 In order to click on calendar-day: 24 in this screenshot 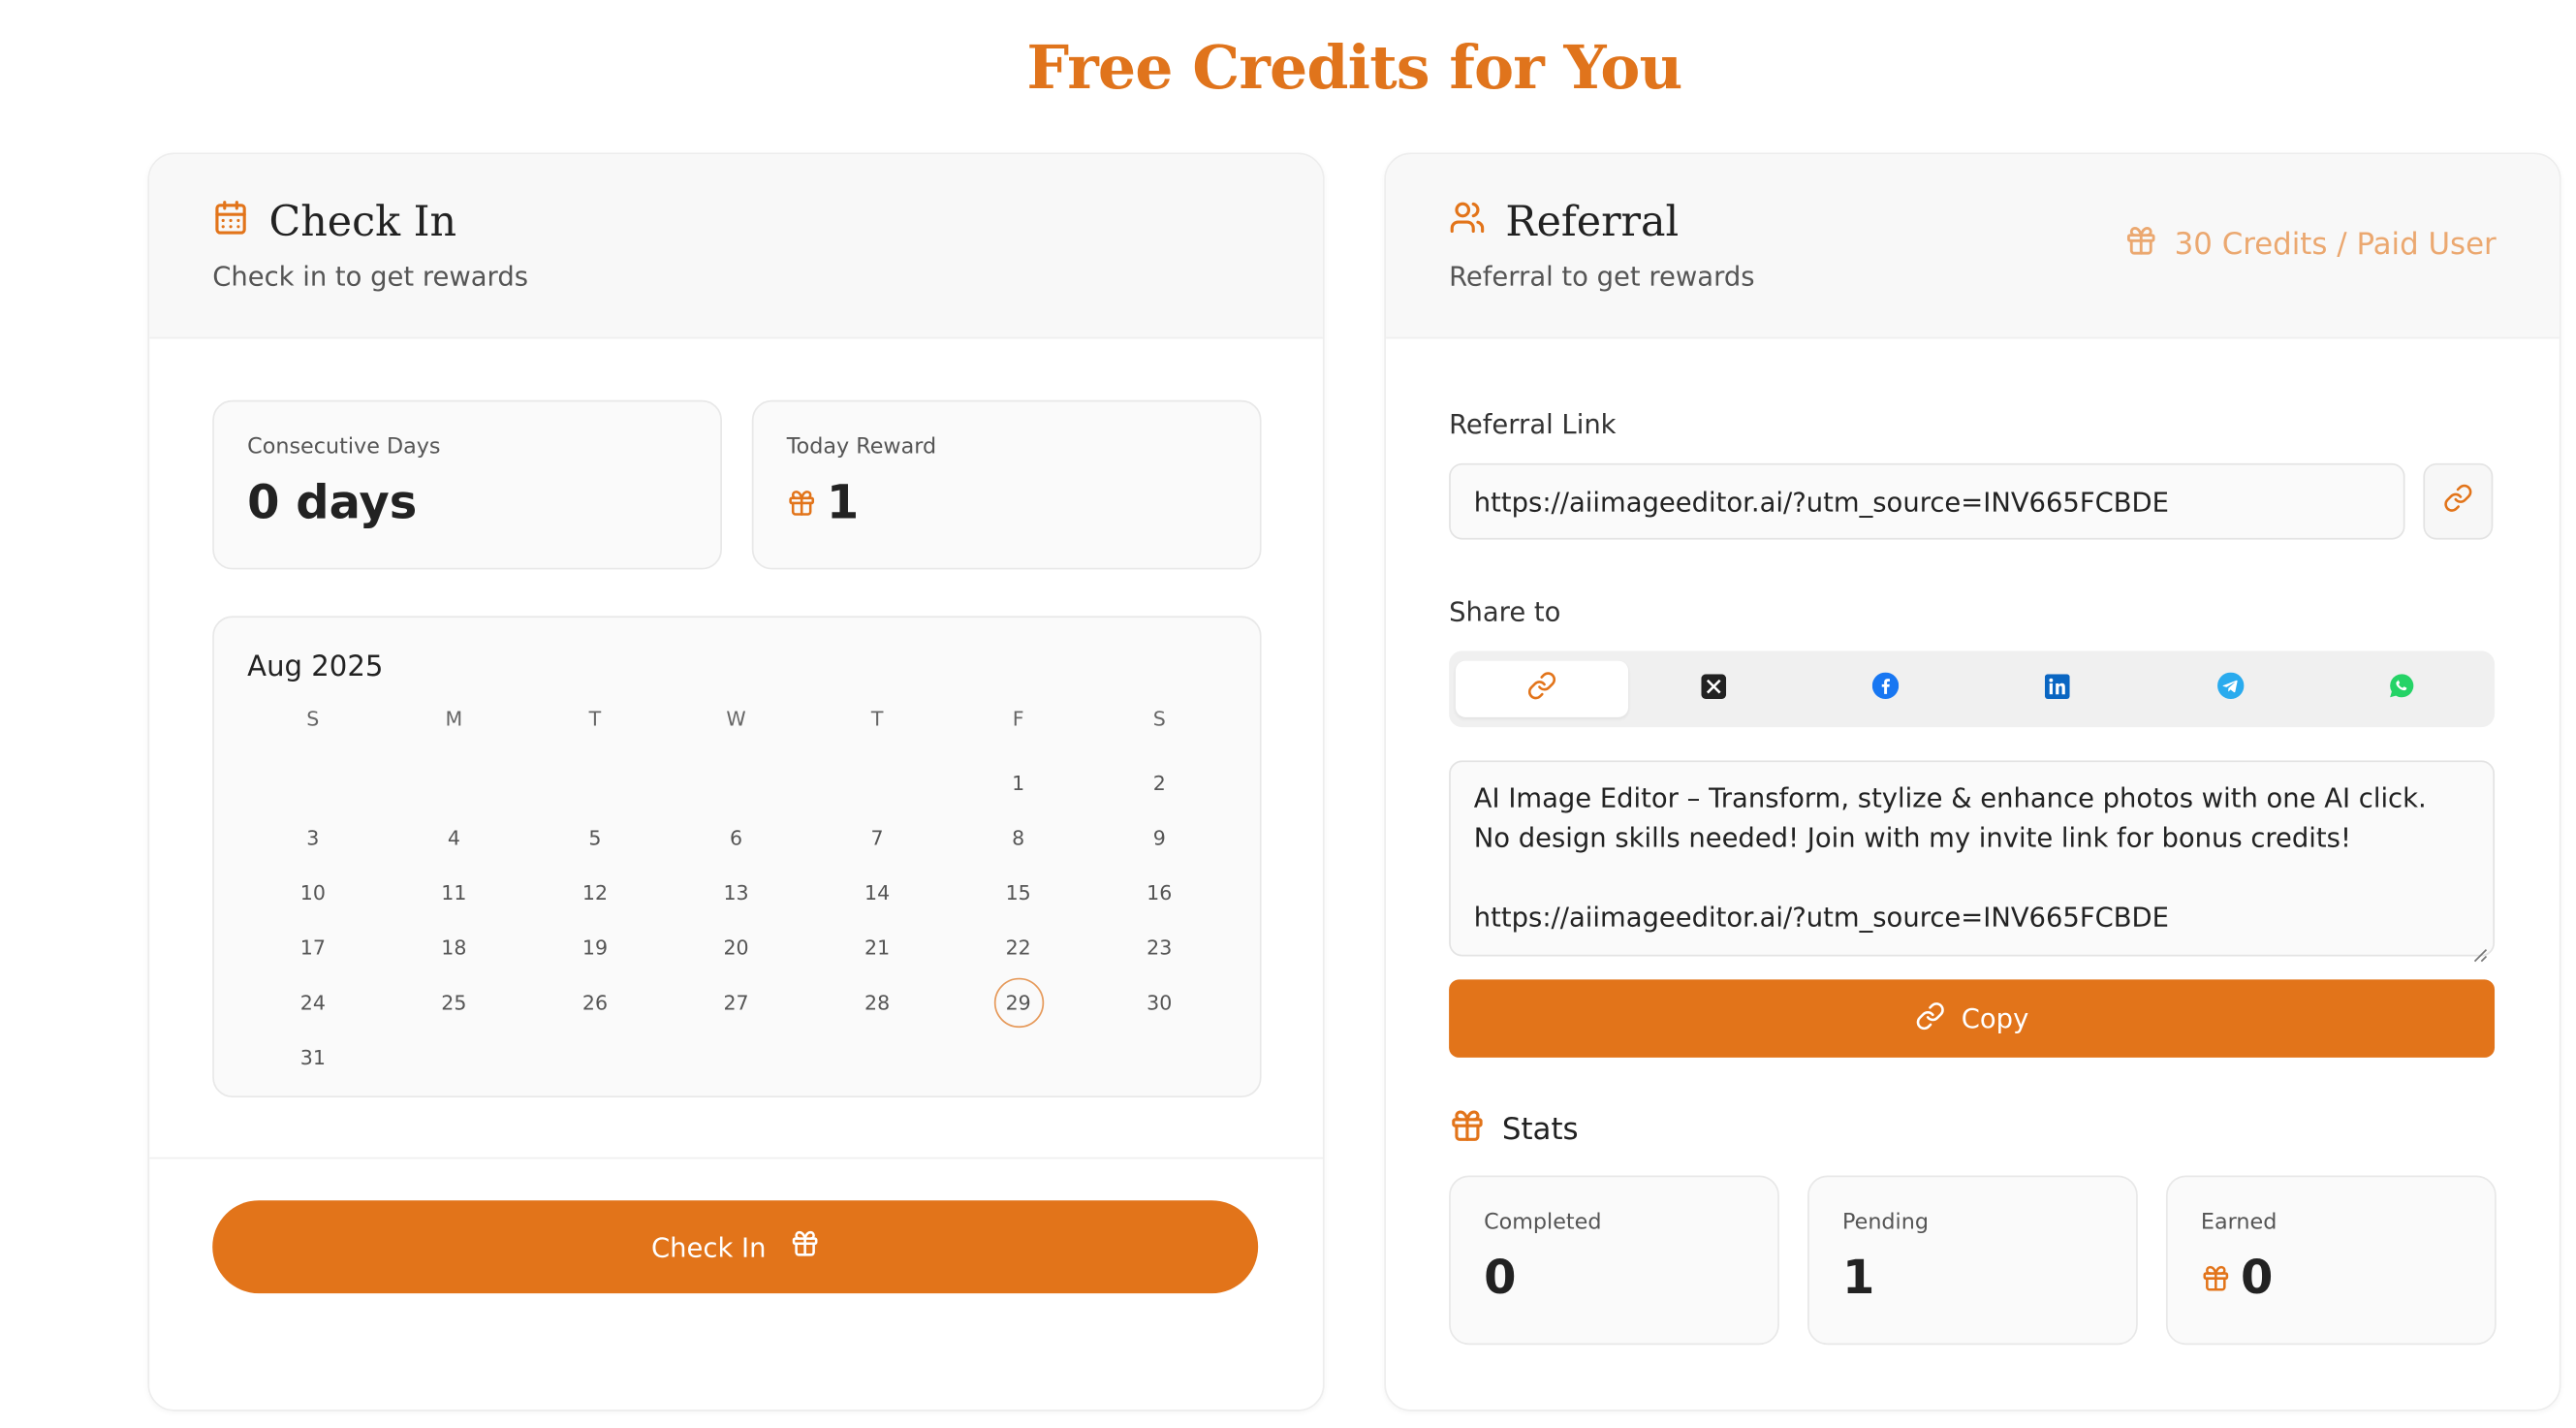, I will do `click(312, 1002)`.